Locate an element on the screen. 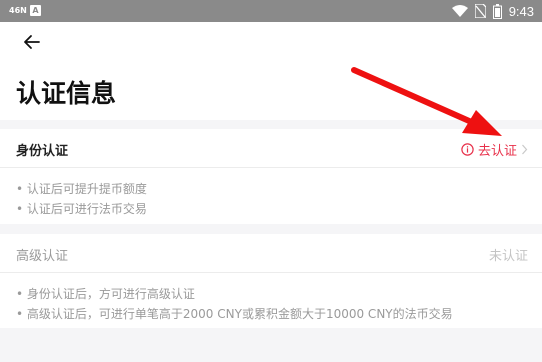 Image resolution: width=542 pixels, height=362 pixels. identity-verification-row: 身份认证 去认证 is located at coordinates (271, 148).